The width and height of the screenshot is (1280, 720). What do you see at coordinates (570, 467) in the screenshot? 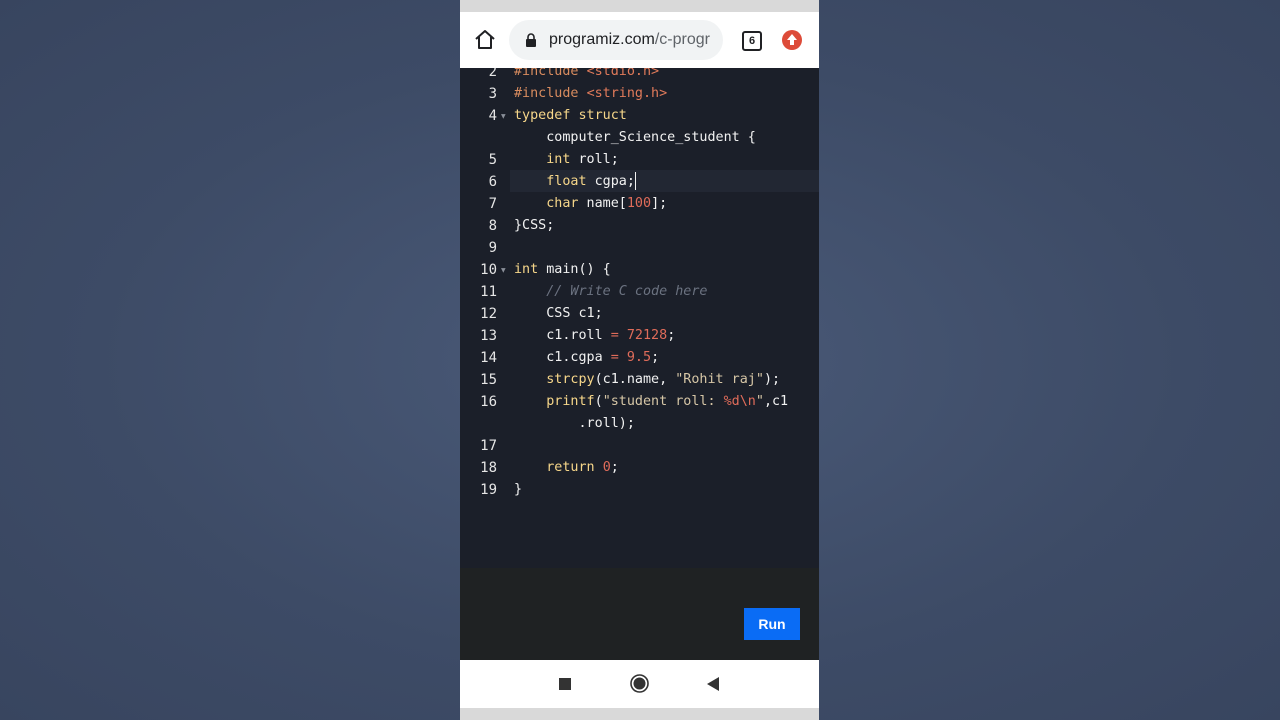
I see `code-token: return` at bounding box center [570, 467].